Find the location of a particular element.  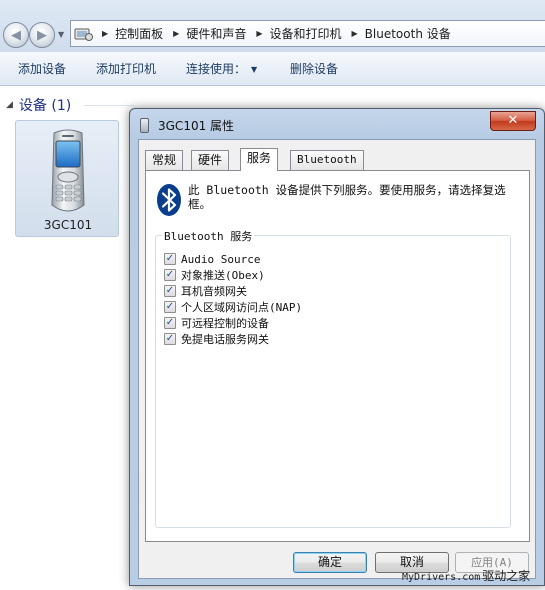

group-divider is located at coordinates (109, 105).